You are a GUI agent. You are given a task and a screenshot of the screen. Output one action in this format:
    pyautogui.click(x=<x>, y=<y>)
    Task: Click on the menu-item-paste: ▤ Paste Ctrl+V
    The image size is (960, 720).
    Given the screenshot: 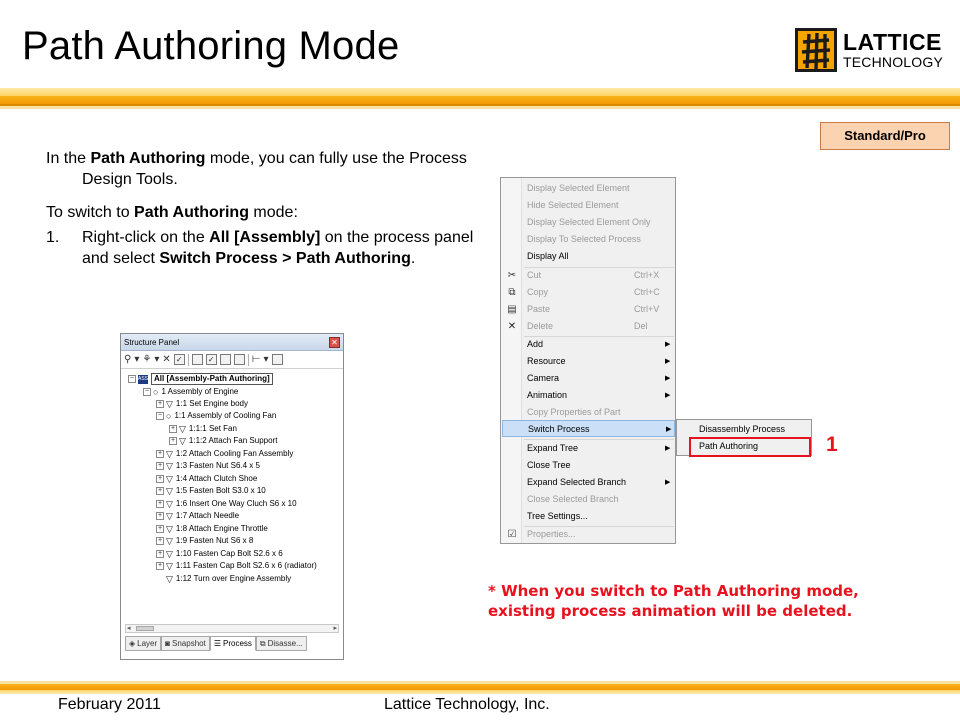 What is the action you would take?
    pyautogui.click(x=588, y=309)
    